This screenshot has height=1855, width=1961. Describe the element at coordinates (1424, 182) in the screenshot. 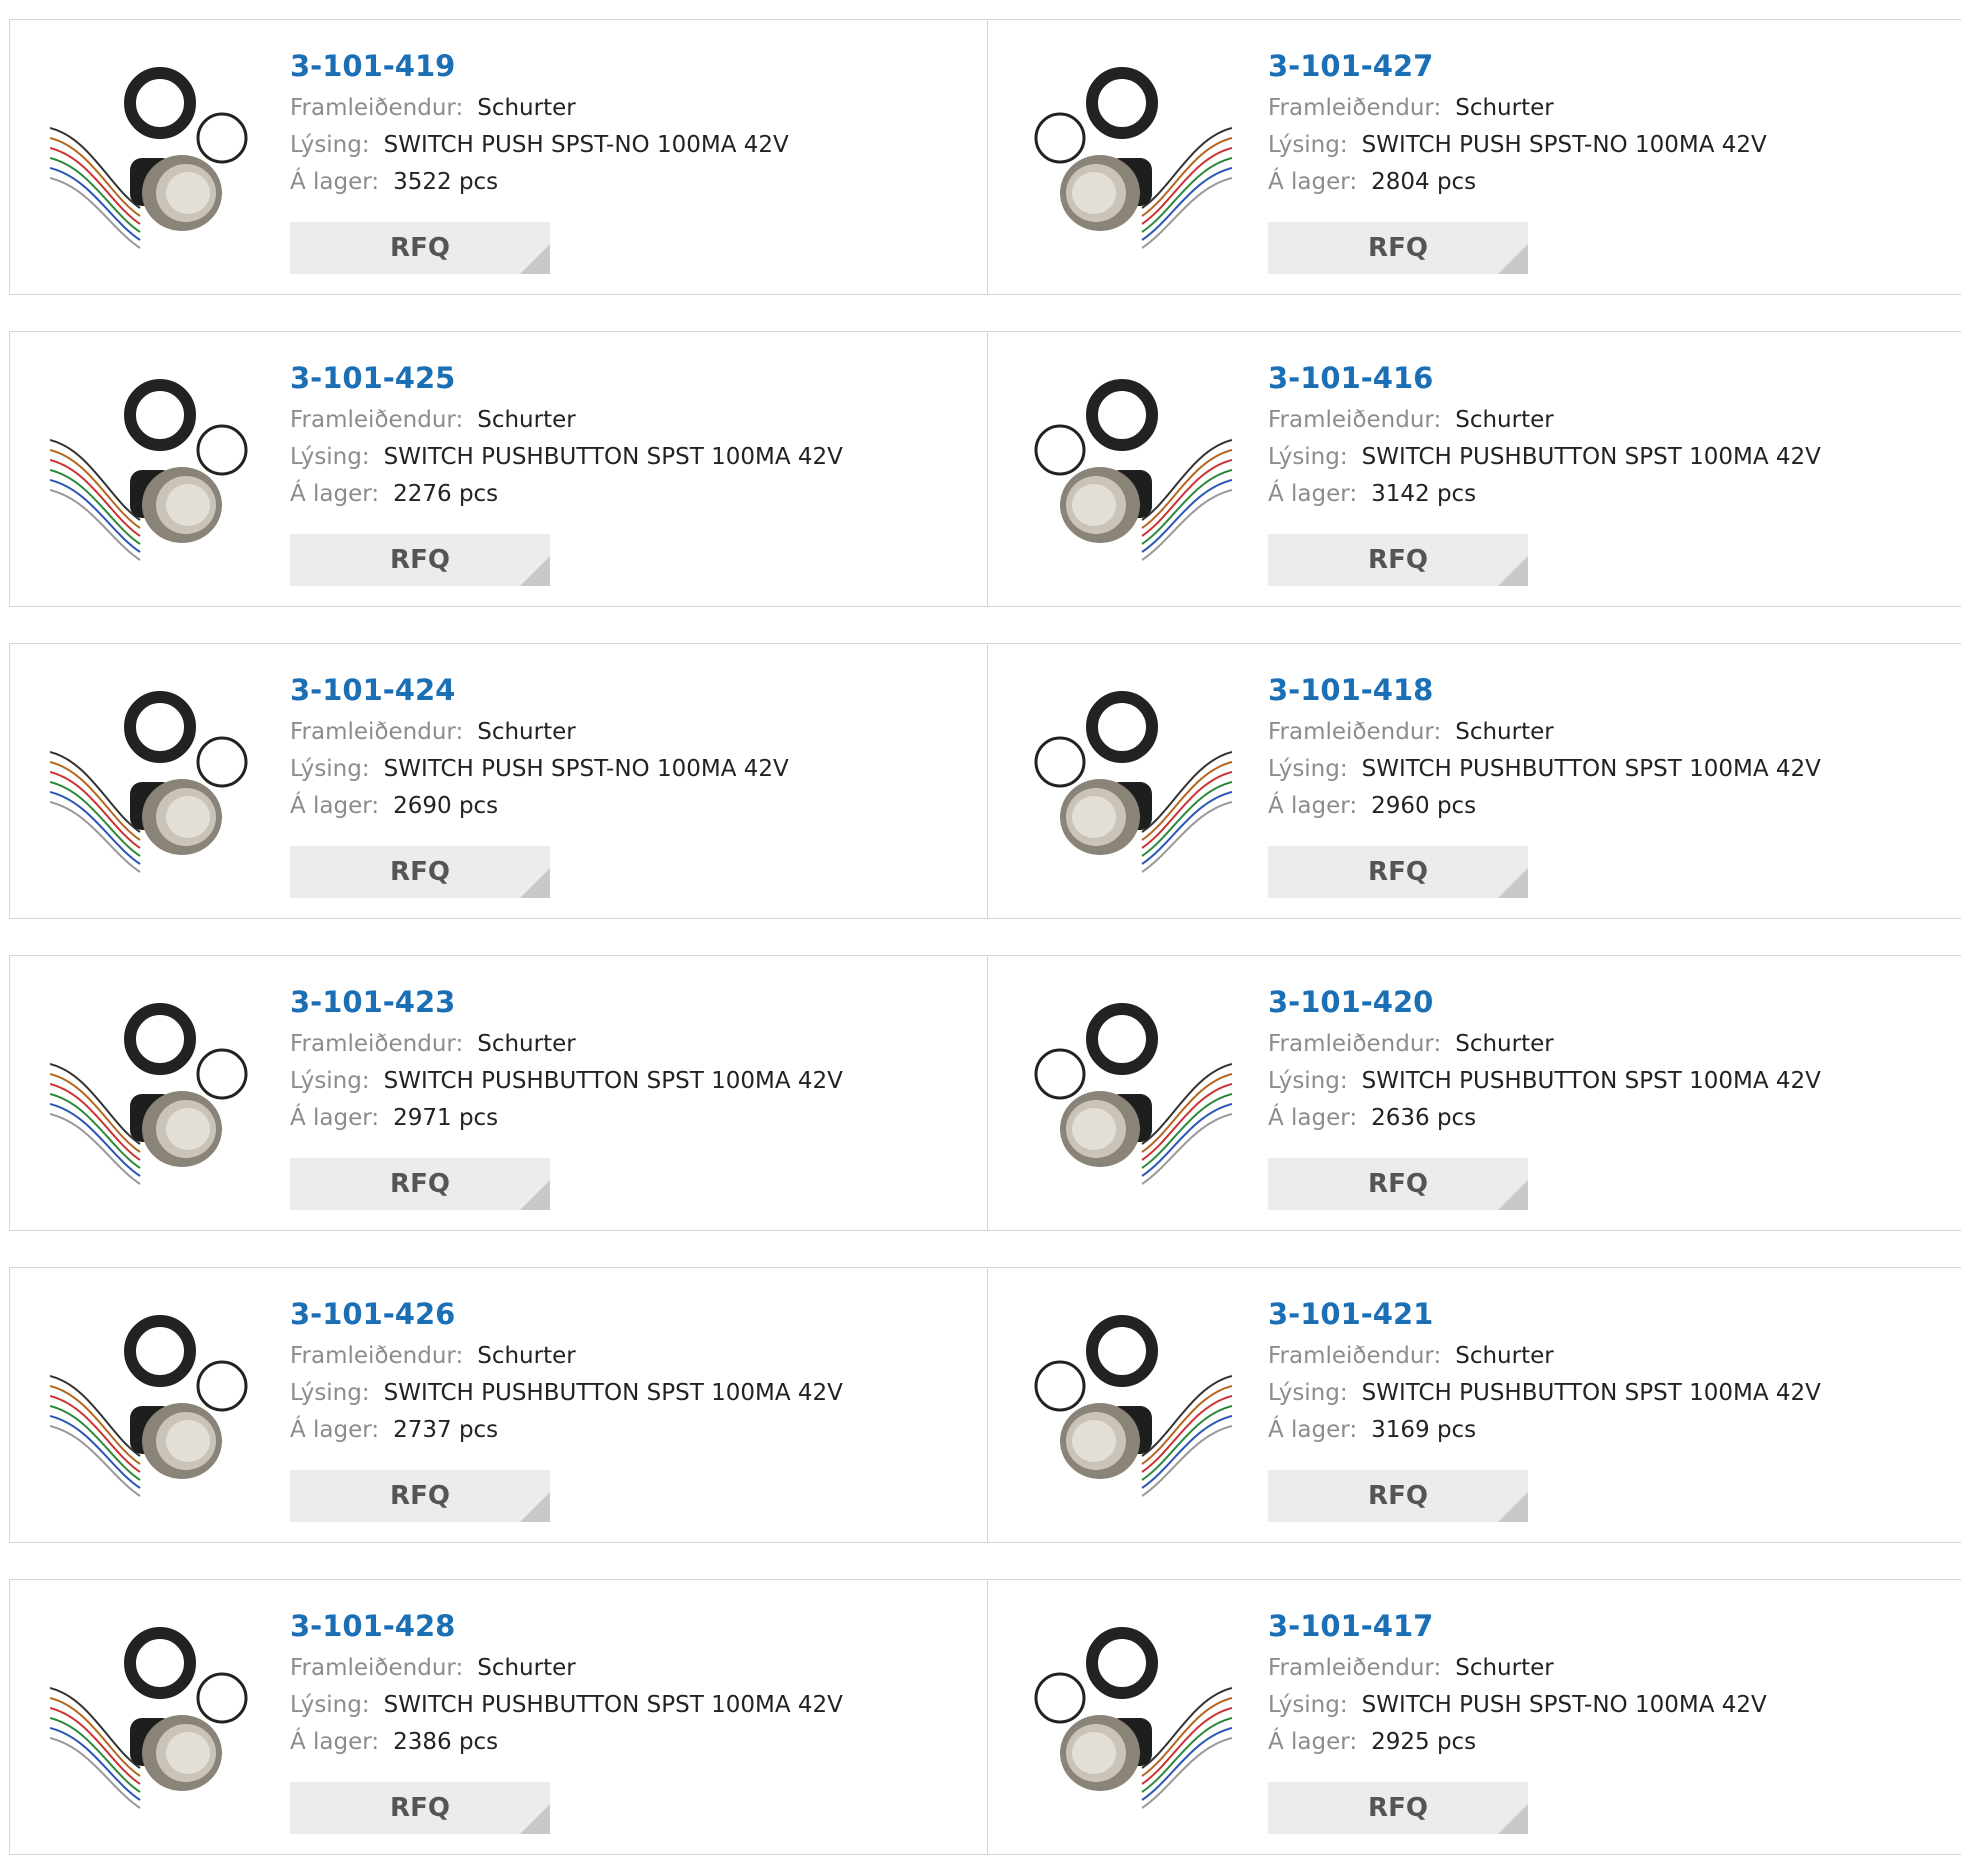

I see `stock-value: 2804 pcs` at that location.